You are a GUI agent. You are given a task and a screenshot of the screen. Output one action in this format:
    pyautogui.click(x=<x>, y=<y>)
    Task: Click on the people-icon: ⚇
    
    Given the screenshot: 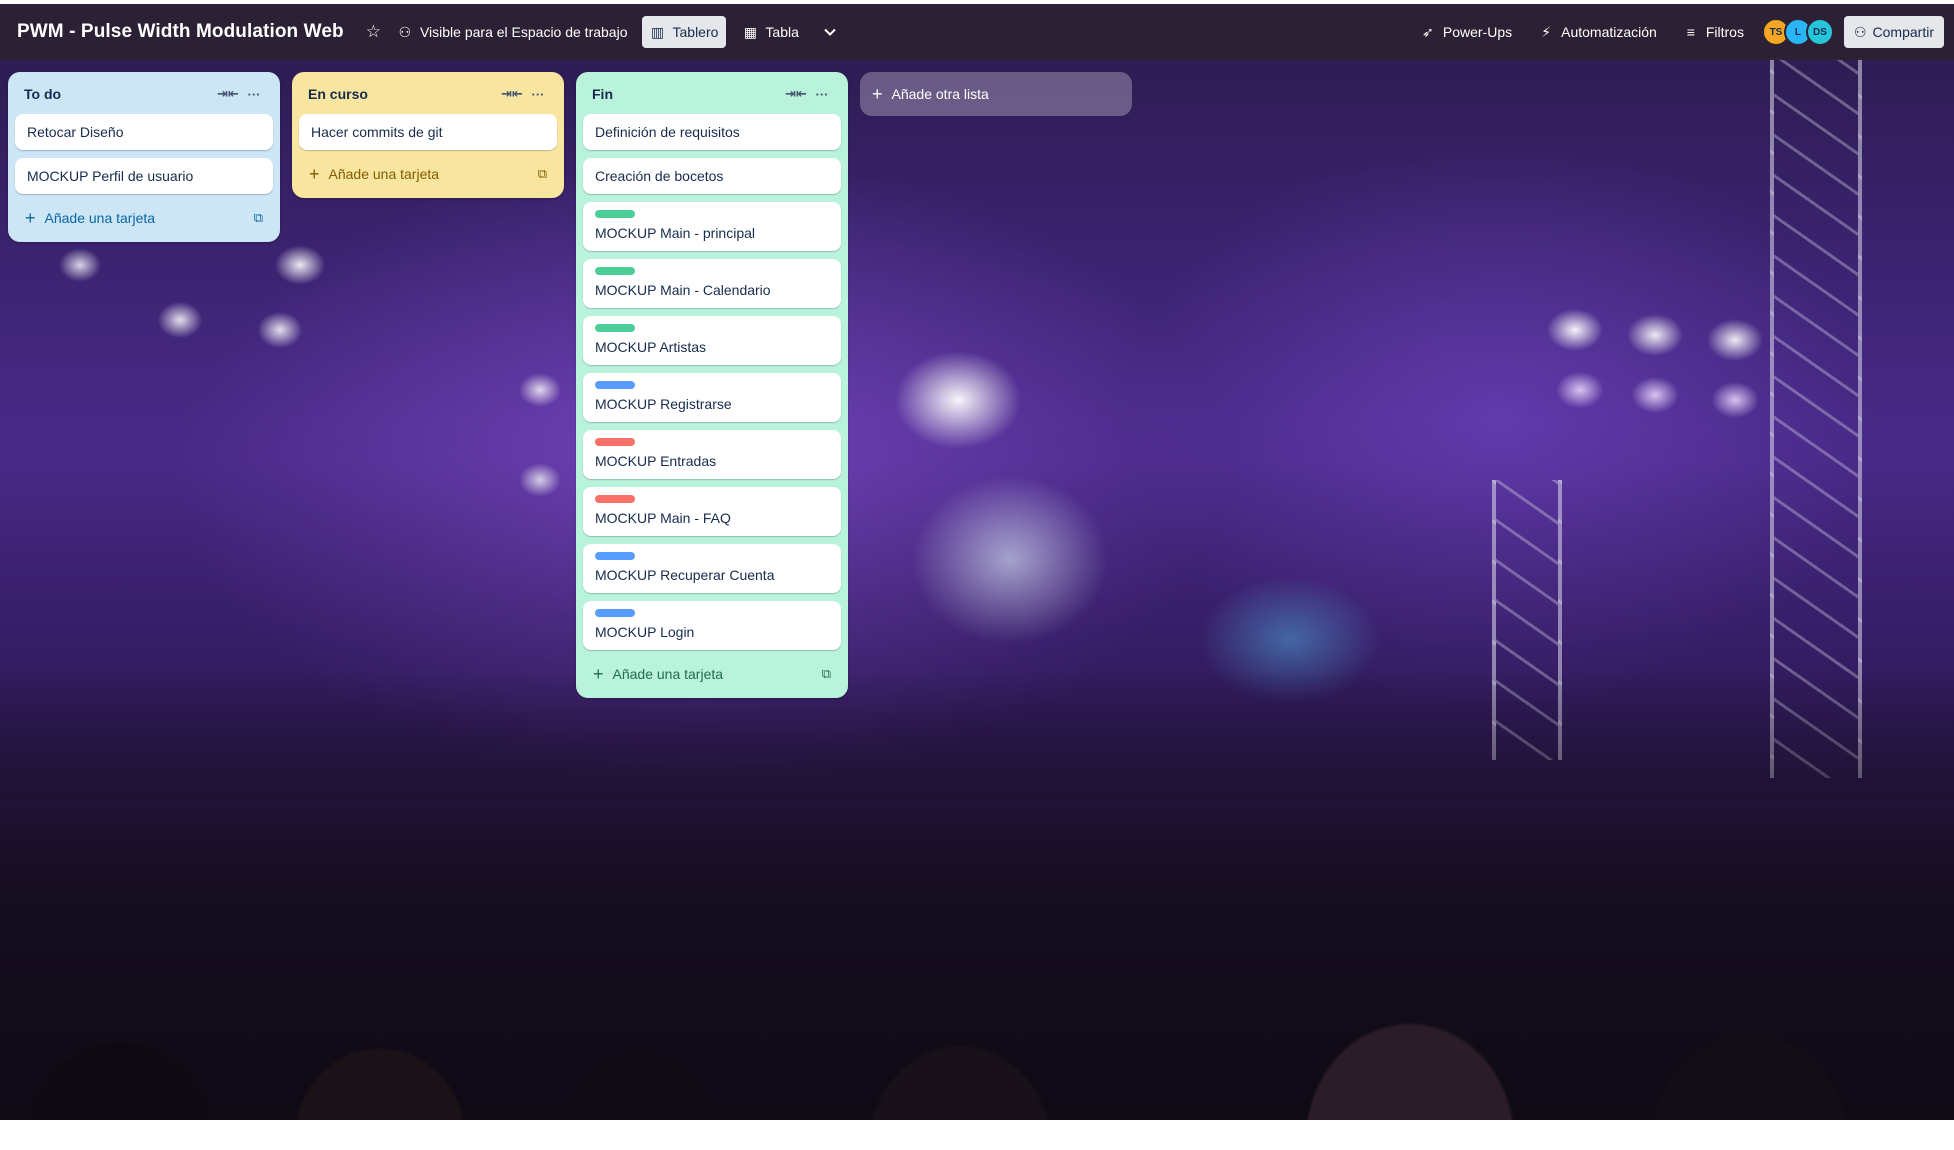 What is the action you would take?
    pyautogui.click(x=405, y=31)
    